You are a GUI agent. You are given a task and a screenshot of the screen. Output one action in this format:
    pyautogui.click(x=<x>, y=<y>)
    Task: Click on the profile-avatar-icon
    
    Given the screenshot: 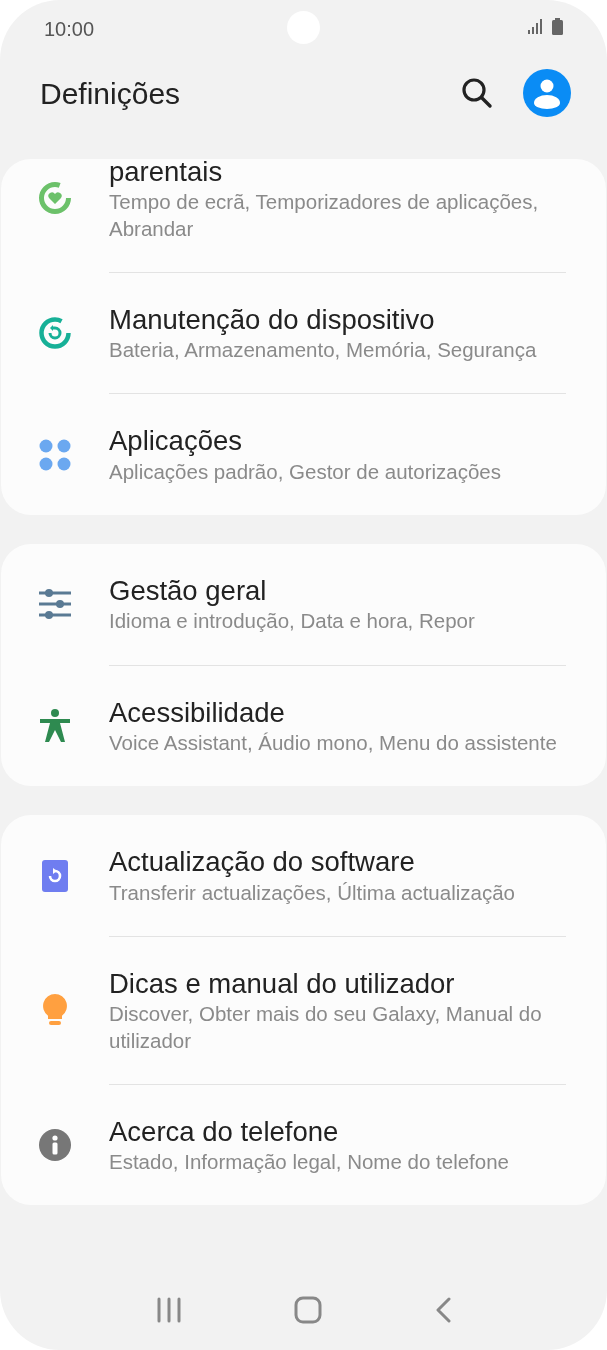 What is the action you would take?
    pyautogui.click(x=547, y=93)
    